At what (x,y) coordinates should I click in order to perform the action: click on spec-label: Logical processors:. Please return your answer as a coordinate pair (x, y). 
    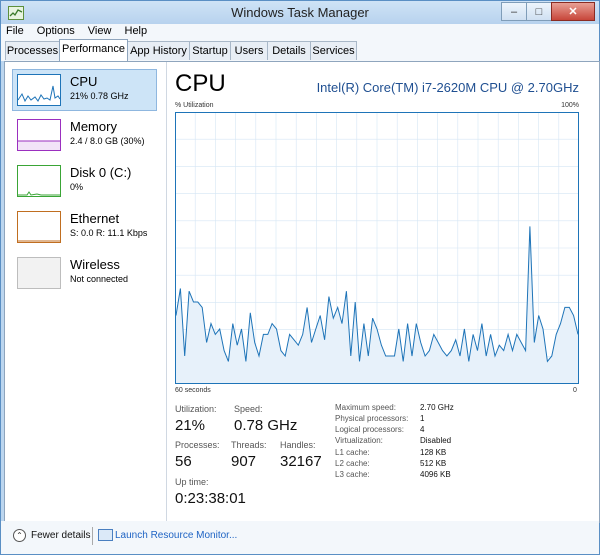
    Looking at the image, I should click on (369, 429).